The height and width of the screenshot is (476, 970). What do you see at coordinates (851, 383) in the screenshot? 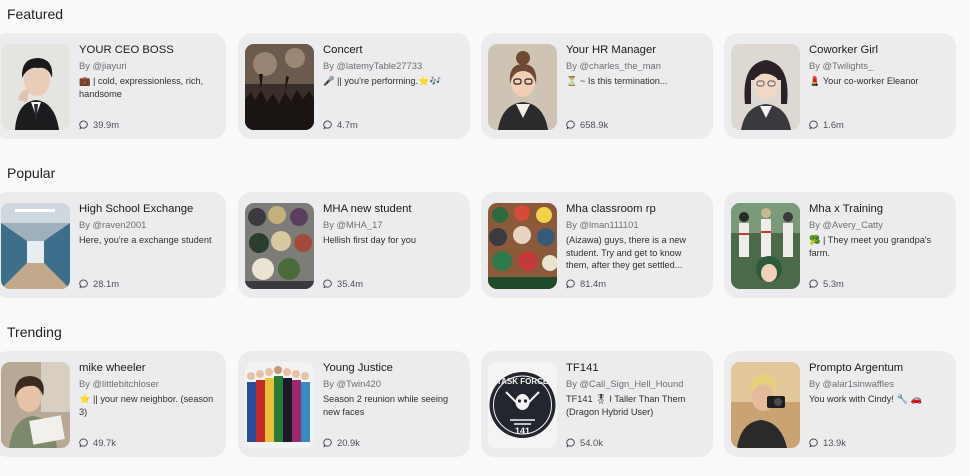
I see `character-author: By @alar1sinwaffles` at bounding box center [851, 383].